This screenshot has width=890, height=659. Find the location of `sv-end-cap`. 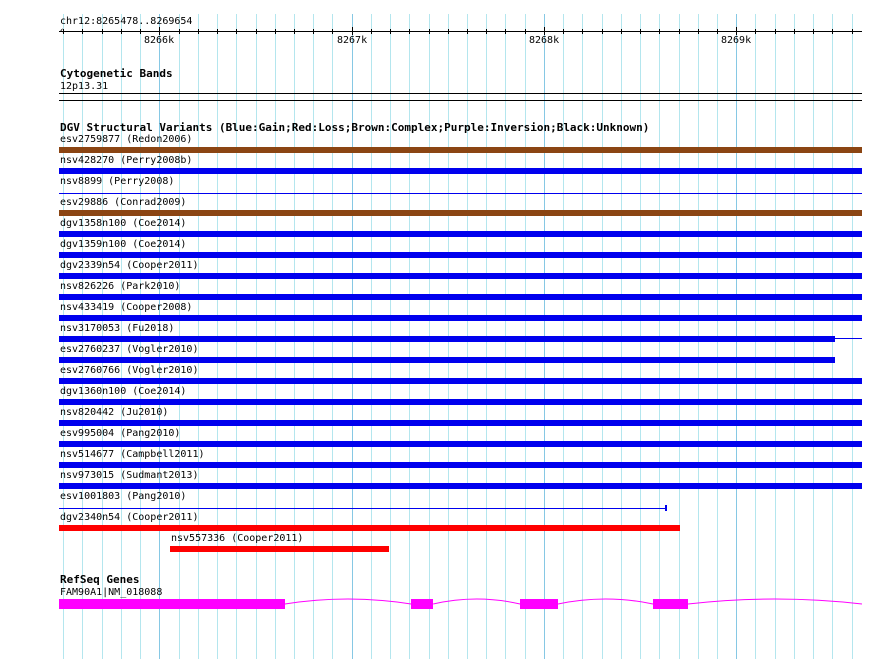

sv-end-cap is located at coordinates (666, 508).